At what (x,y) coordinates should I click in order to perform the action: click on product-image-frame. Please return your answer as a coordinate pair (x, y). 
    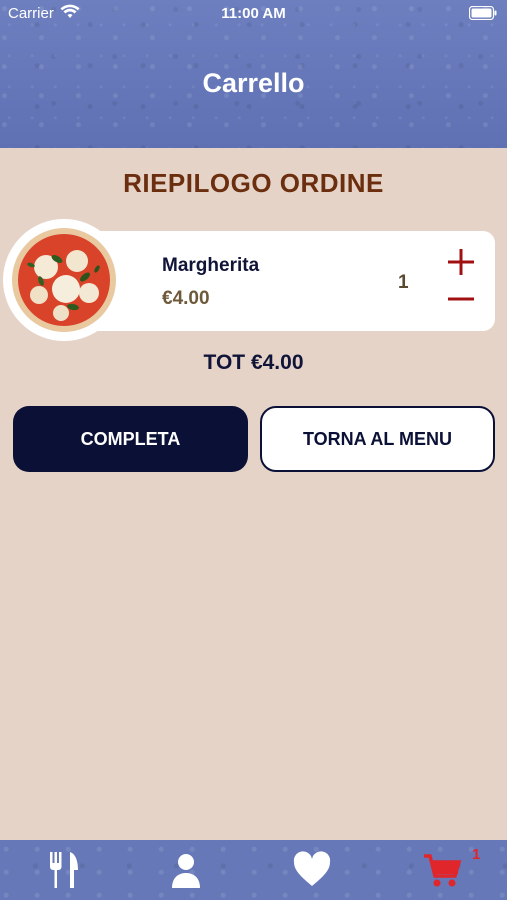
    Looking at the image, I should click on (64, 280).